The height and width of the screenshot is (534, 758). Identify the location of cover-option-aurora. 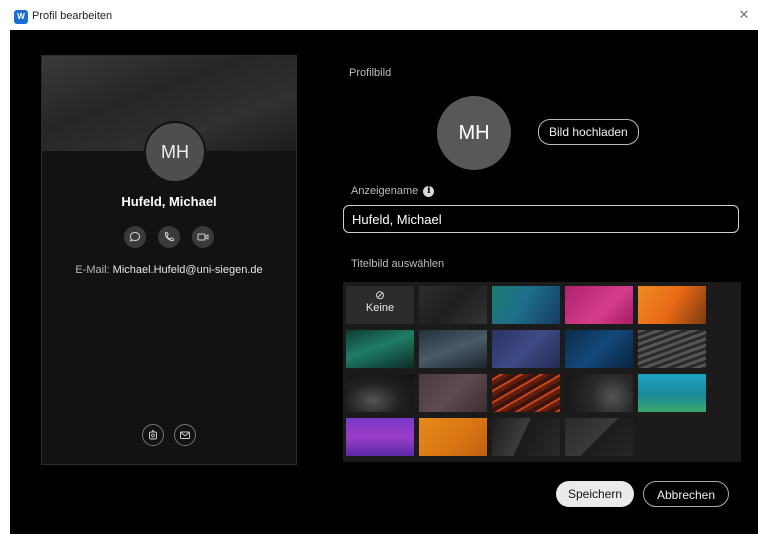
(380, 349).